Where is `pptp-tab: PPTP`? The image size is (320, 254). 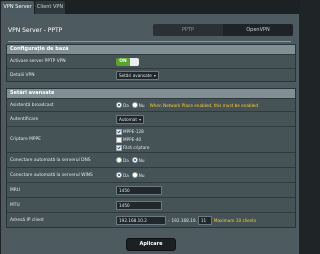
pptp-tab: PPTP is located at coordinates (188, 30).